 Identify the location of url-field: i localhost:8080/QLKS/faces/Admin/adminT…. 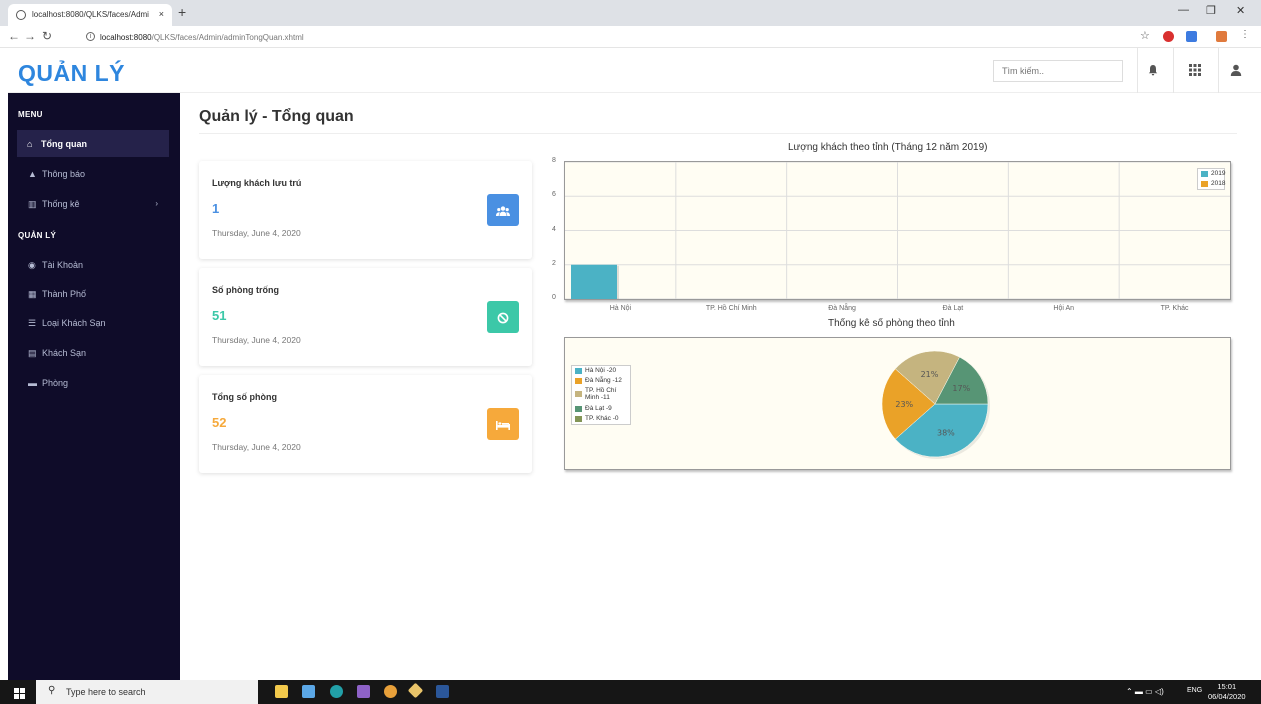
(606, 37).